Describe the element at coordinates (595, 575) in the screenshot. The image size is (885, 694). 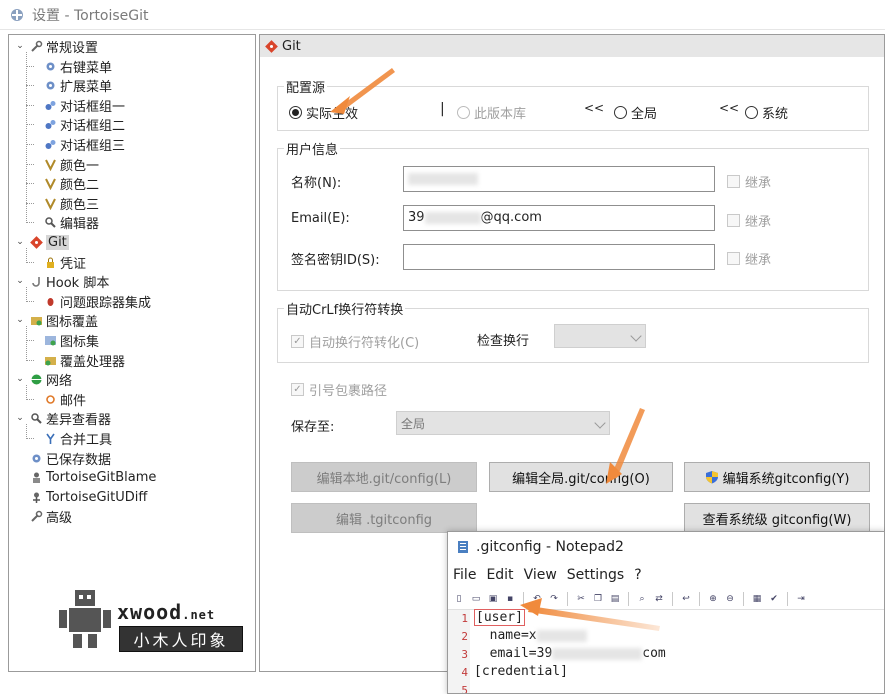
I see `menu-settings: Settings` at that location.